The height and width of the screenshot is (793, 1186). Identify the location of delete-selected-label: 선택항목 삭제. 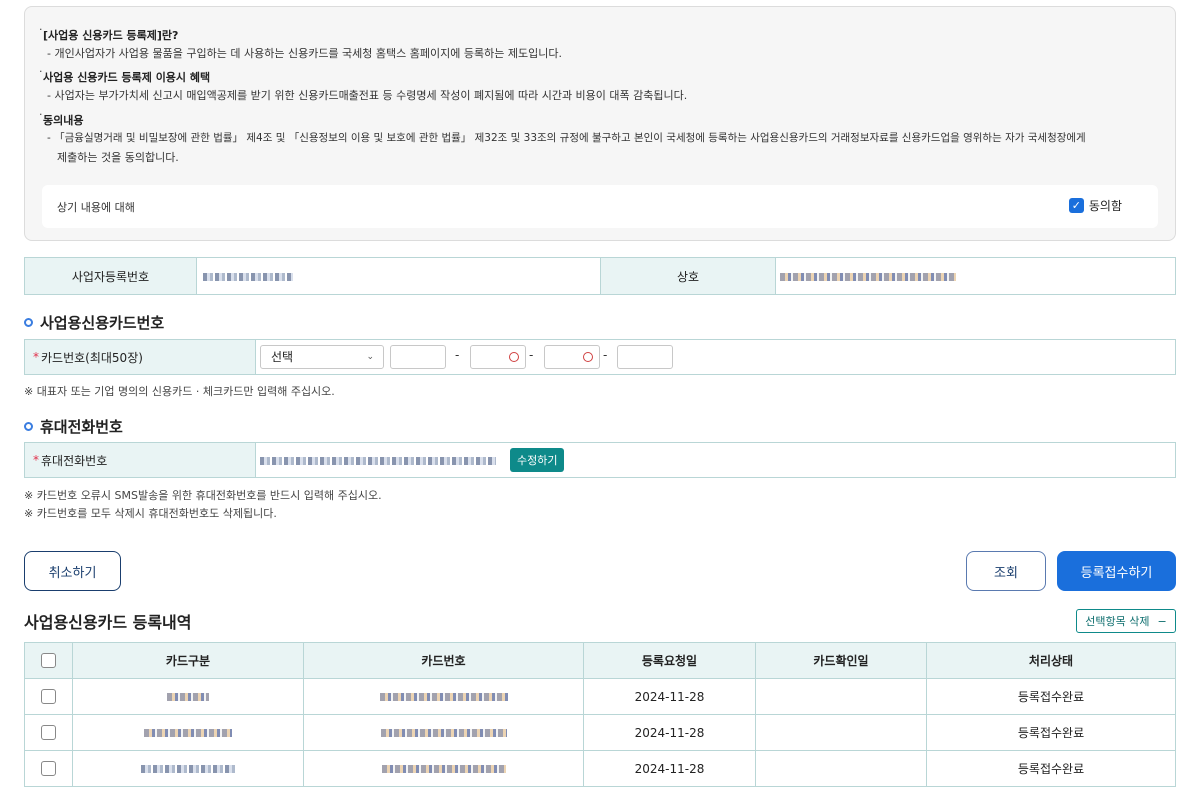
(1117, 621).